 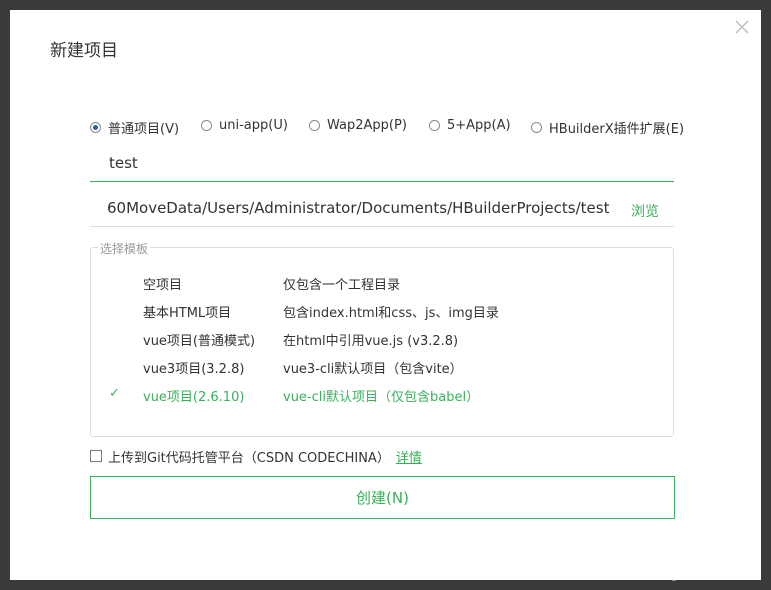 I want to click on template-desc: vue3-cli默认项目（包含vite）, so click(x=373, y=369).